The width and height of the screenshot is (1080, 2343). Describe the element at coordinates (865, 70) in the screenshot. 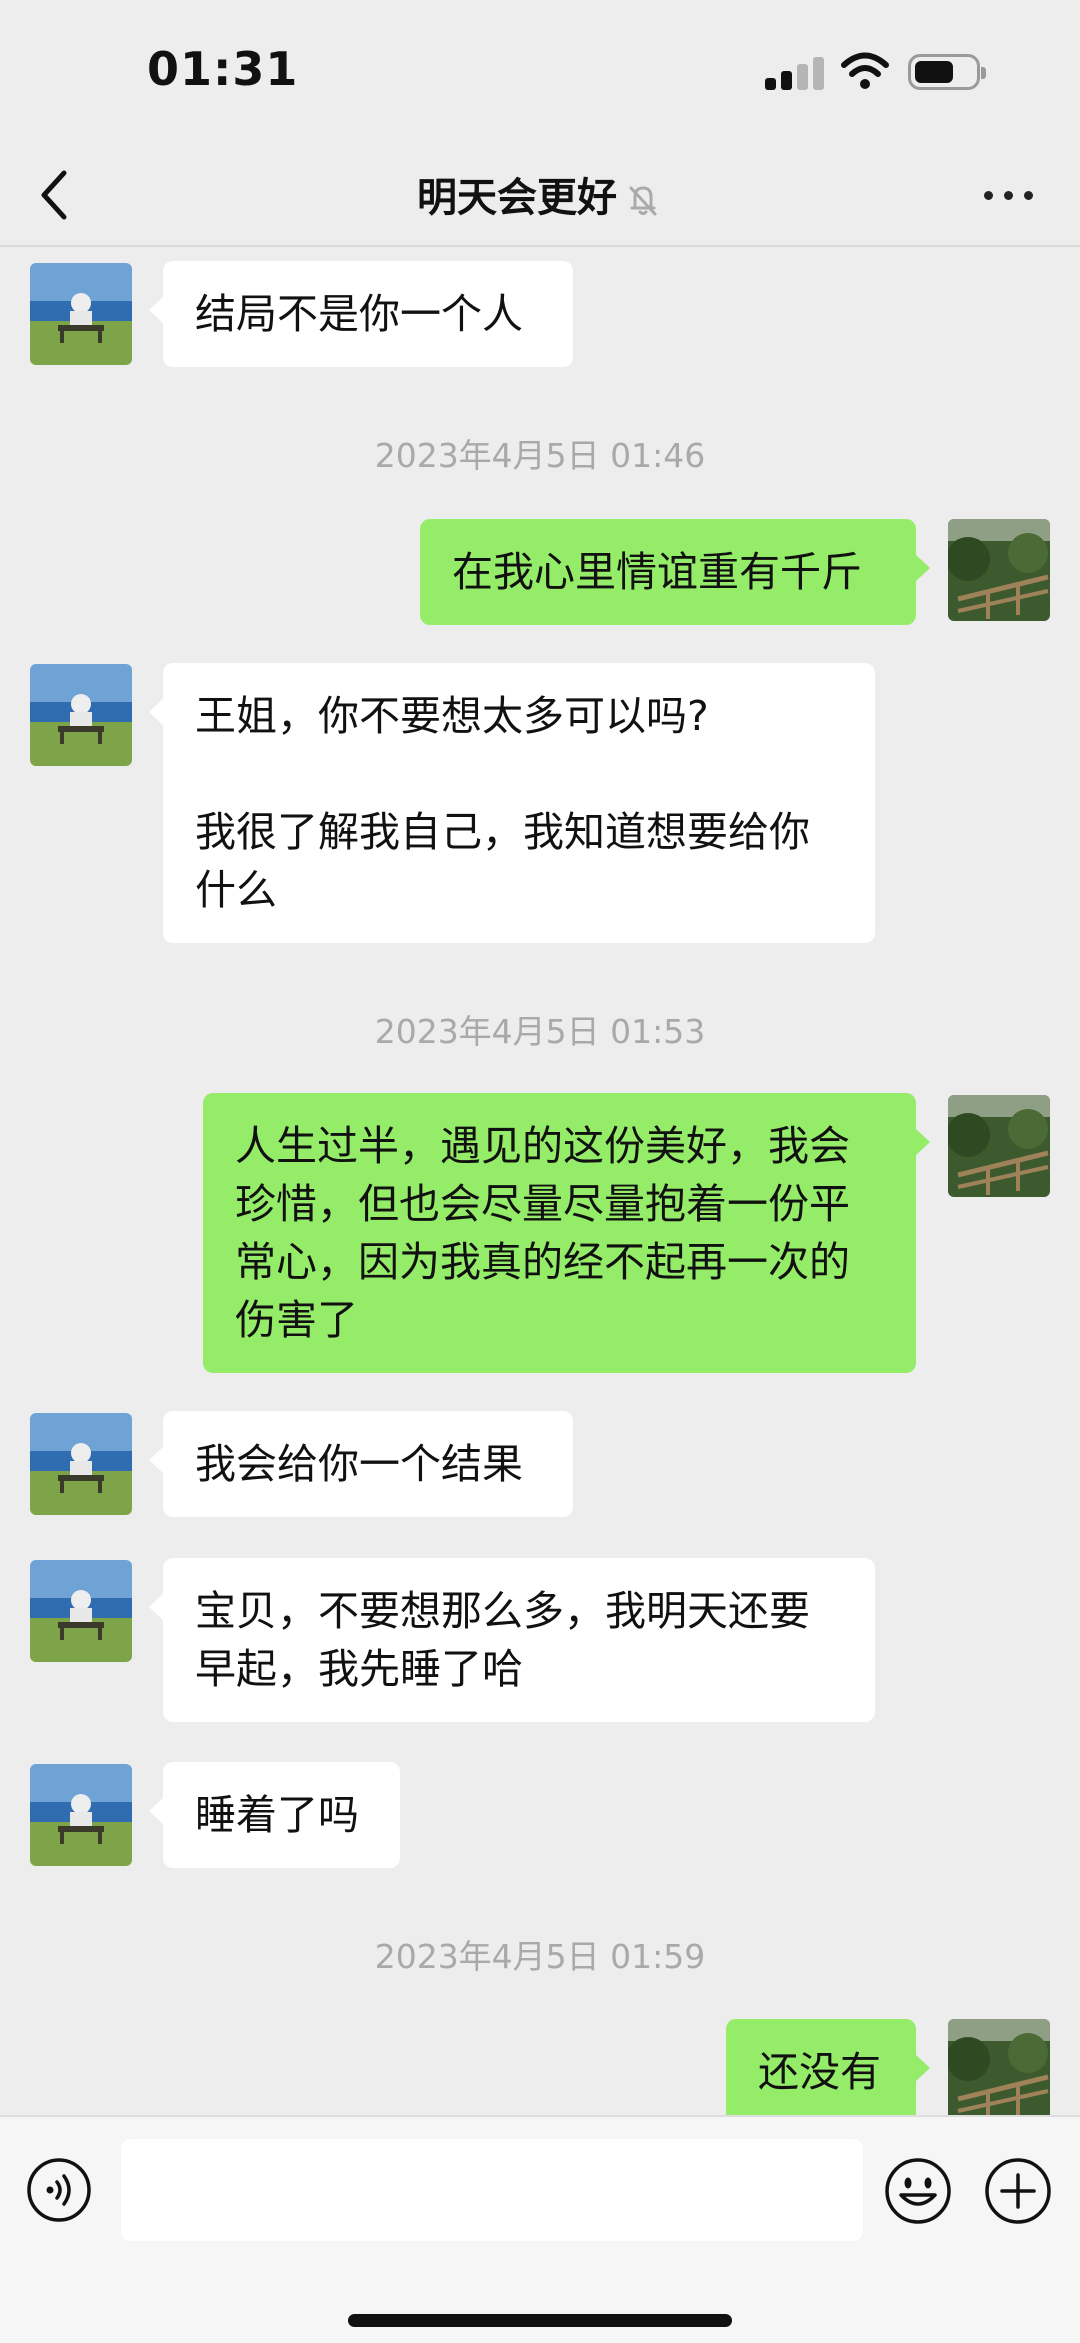

I see `wifi-icon` at that location.